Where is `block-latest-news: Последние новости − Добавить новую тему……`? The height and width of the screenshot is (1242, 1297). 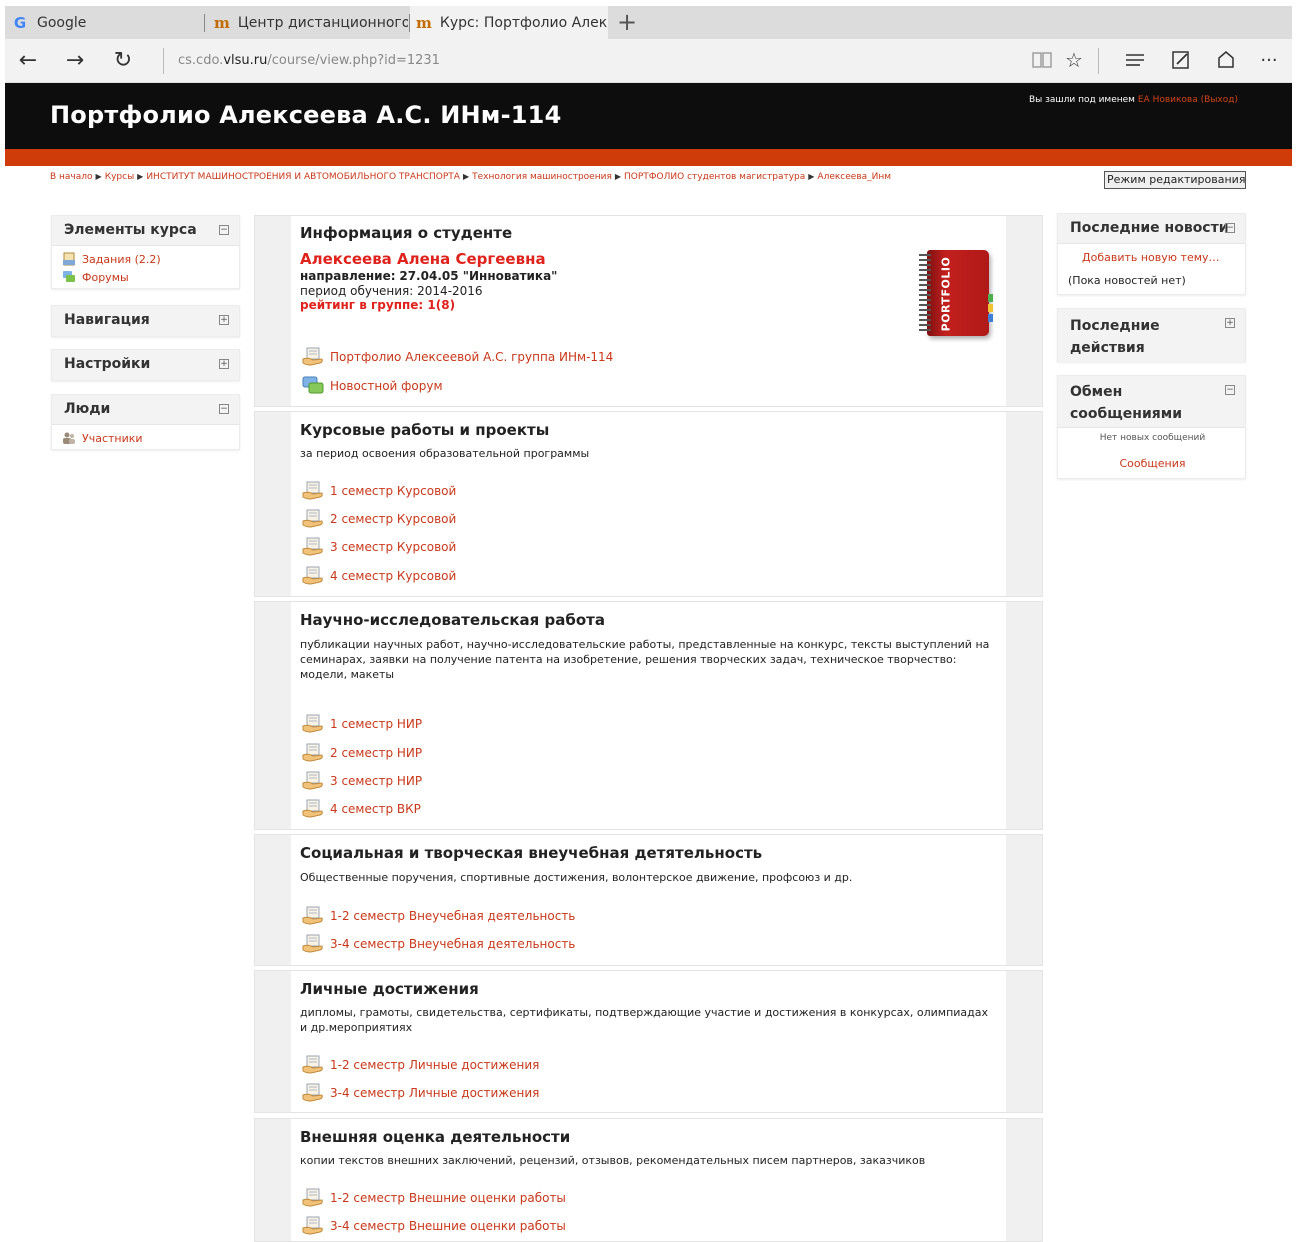 block-latest-news: Последние новости − Добавить новую тему…… is located at coordinates (1151, 254).